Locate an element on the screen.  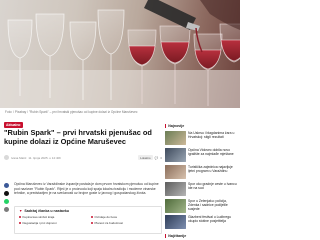
comment-icon: 💬 is located at coordinates (157, 158).